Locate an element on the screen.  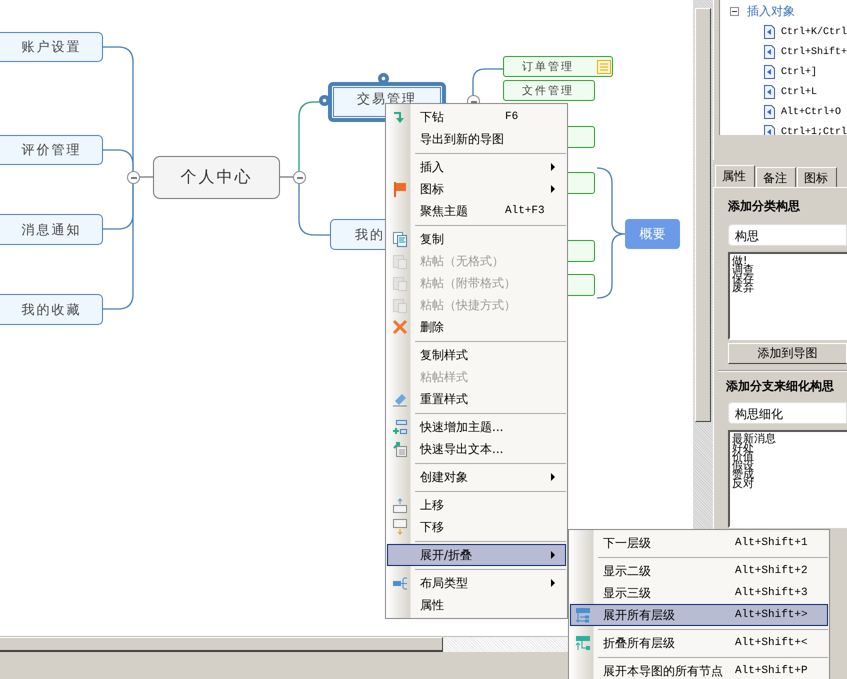
tree-item: Ctrl+1;Ctrl is located at coordinates (814, 130).